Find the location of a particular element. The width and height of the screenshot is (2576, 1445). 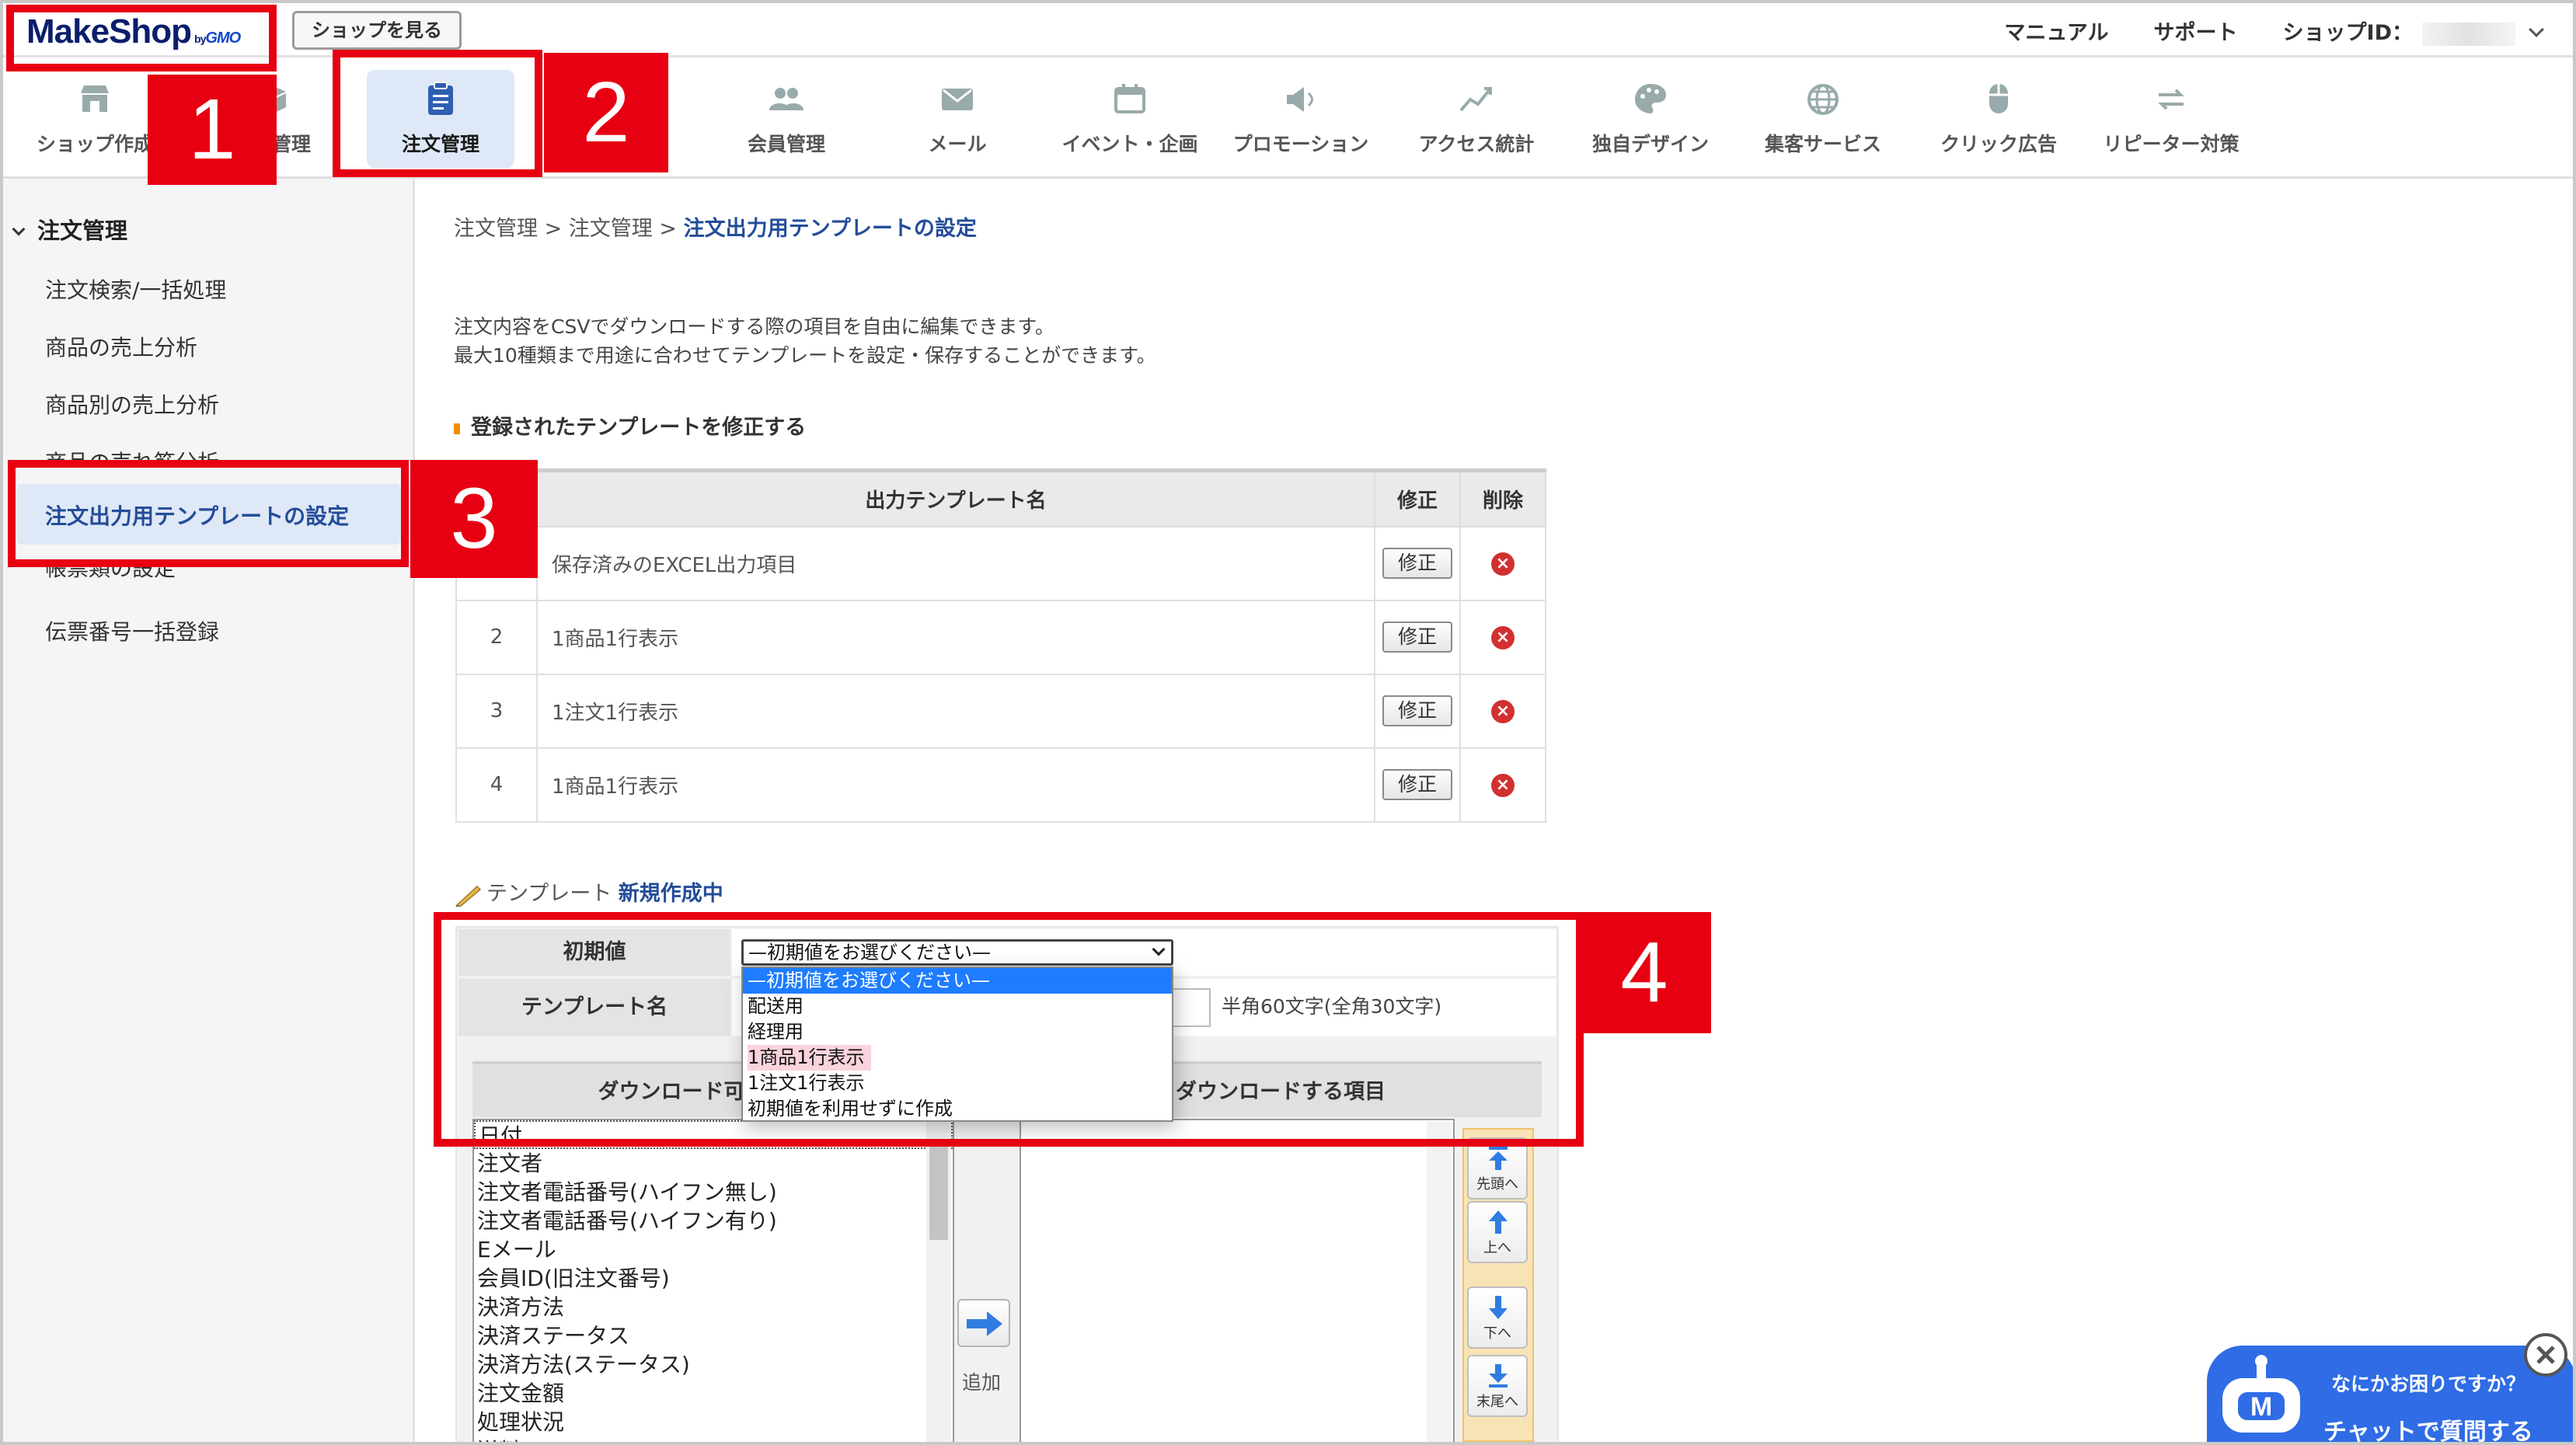

move-up-label: 上へ is located at coordinates (1497, 1248).